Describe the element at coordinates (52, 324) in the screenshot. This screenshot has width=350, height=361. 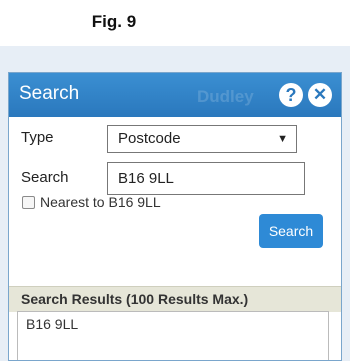
I see `list-item: B16 9LL` at that location.